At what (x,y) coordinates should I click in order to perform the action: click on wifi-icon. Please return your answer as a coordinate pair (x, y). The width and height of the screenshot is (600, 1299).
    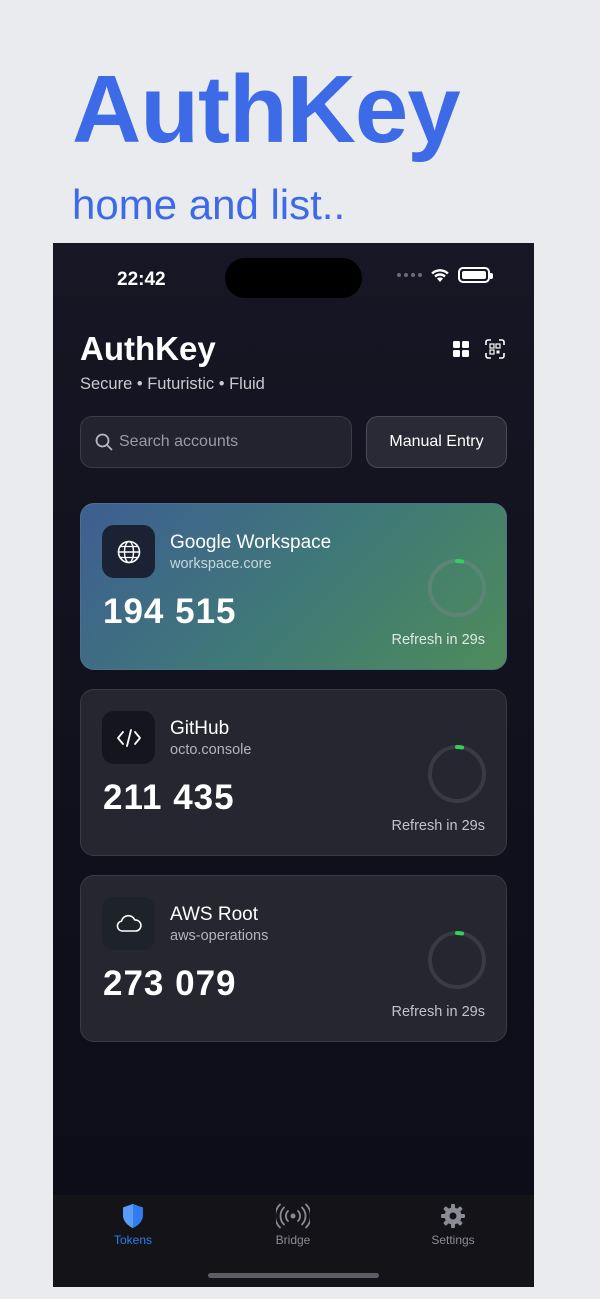
    Looking at the image, I should click on (440, 275).